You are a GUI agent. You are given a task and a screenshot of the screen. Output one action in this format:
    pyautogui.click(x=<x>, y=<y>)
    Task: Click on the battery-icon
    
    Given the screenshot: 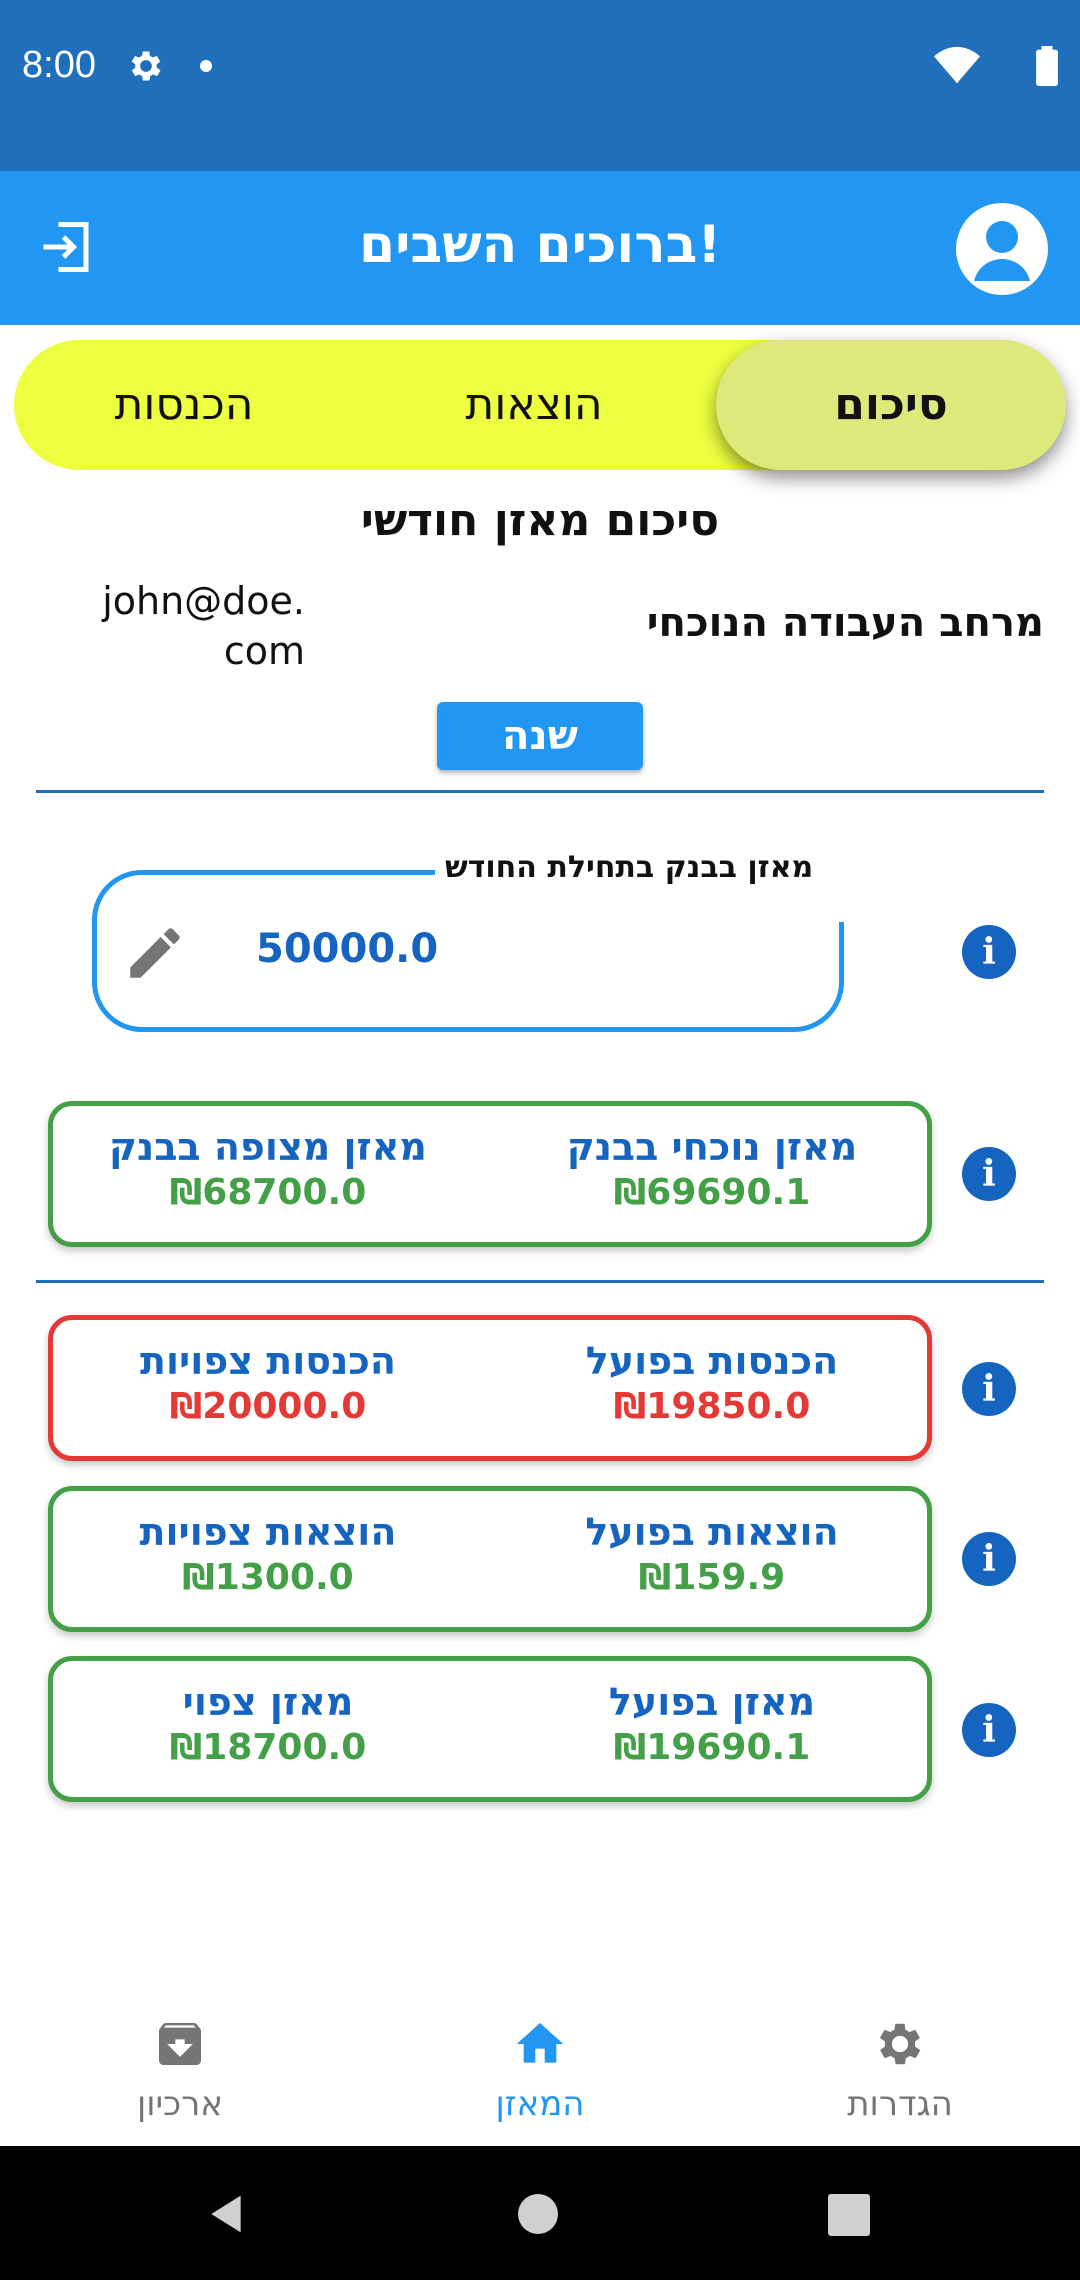 What is the action you would take?
    pyautogui.click(x=1047, y=66)
    